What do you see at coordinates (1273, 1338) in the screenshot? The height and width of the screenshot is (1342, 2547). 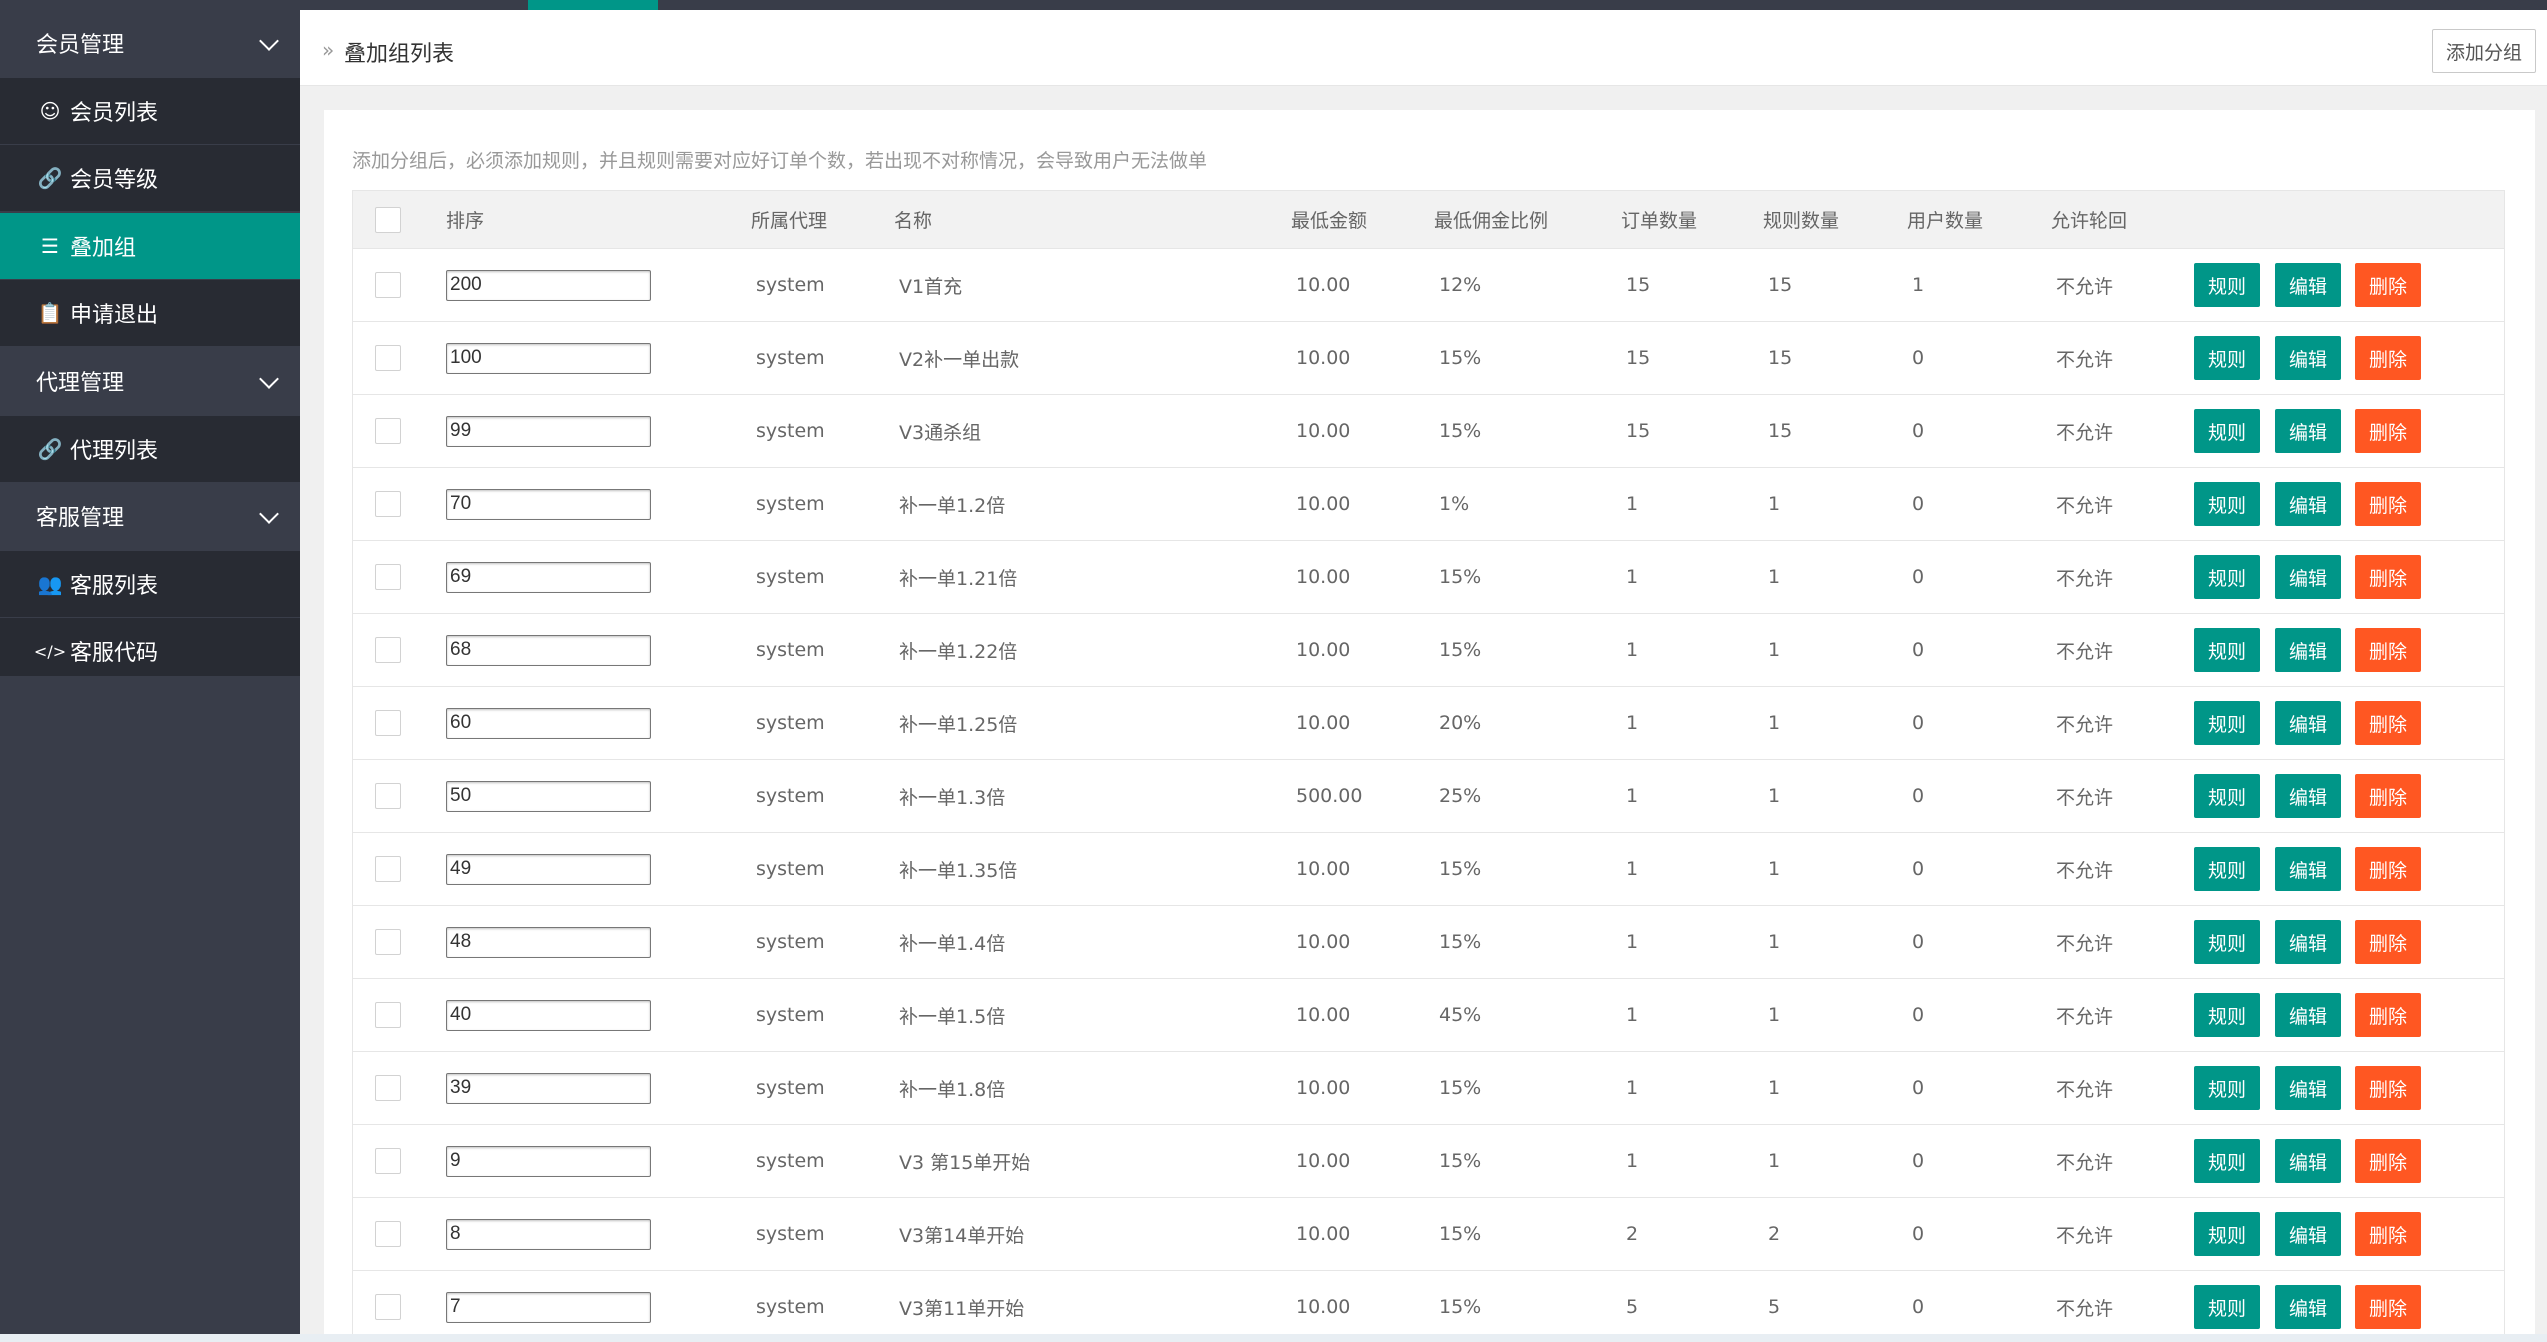 I see `horizontal-scrollbar` at bounding box center [1273, 1338].